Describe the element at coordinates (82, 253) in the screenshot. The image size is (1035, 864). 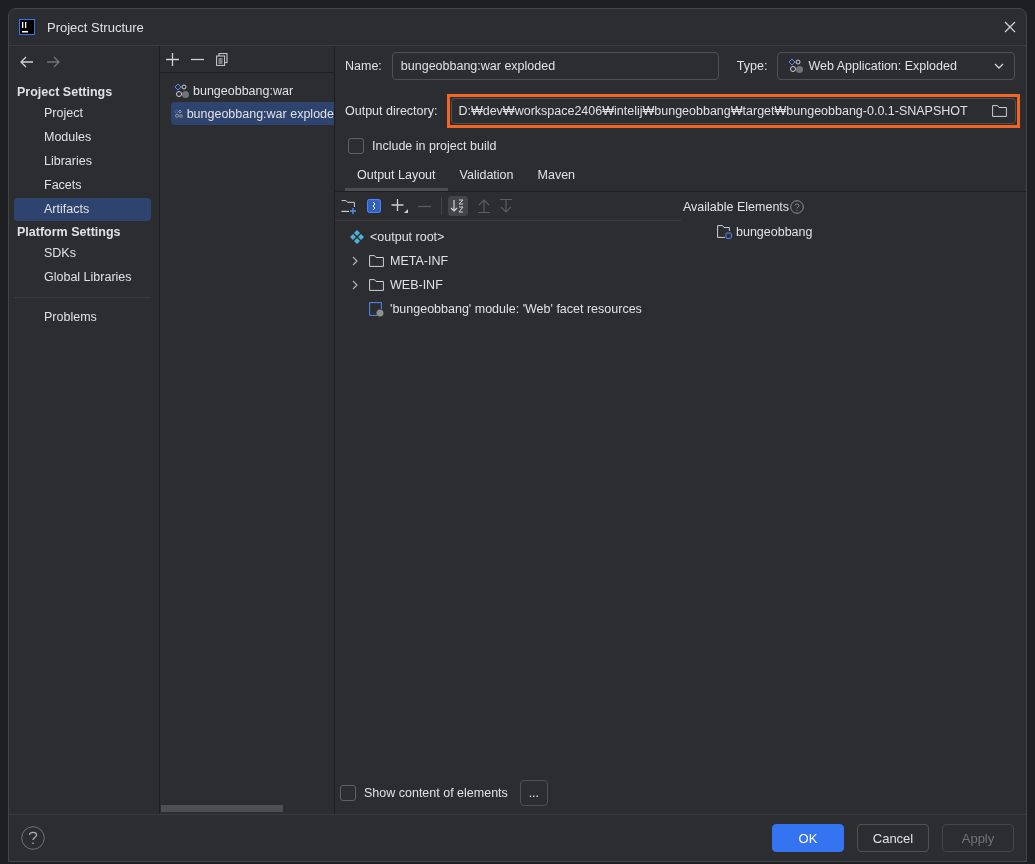
I see `nav-item: SDKs` at that location.